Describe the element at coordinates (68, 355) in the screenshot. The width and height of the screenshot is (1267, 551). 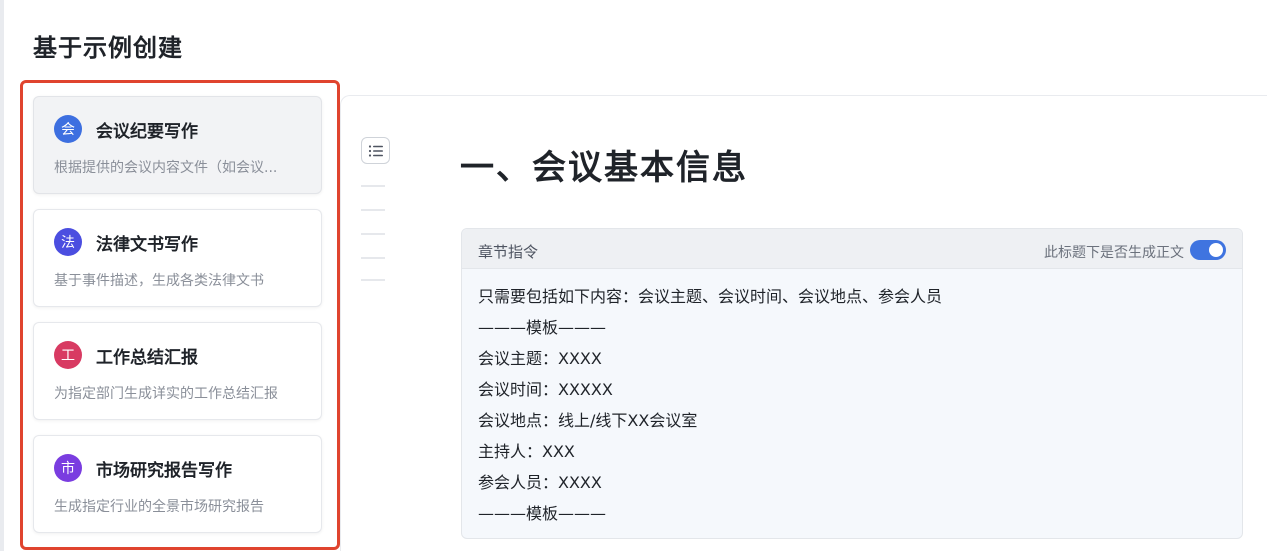
I see `template-badge-icon: 工` at that location.